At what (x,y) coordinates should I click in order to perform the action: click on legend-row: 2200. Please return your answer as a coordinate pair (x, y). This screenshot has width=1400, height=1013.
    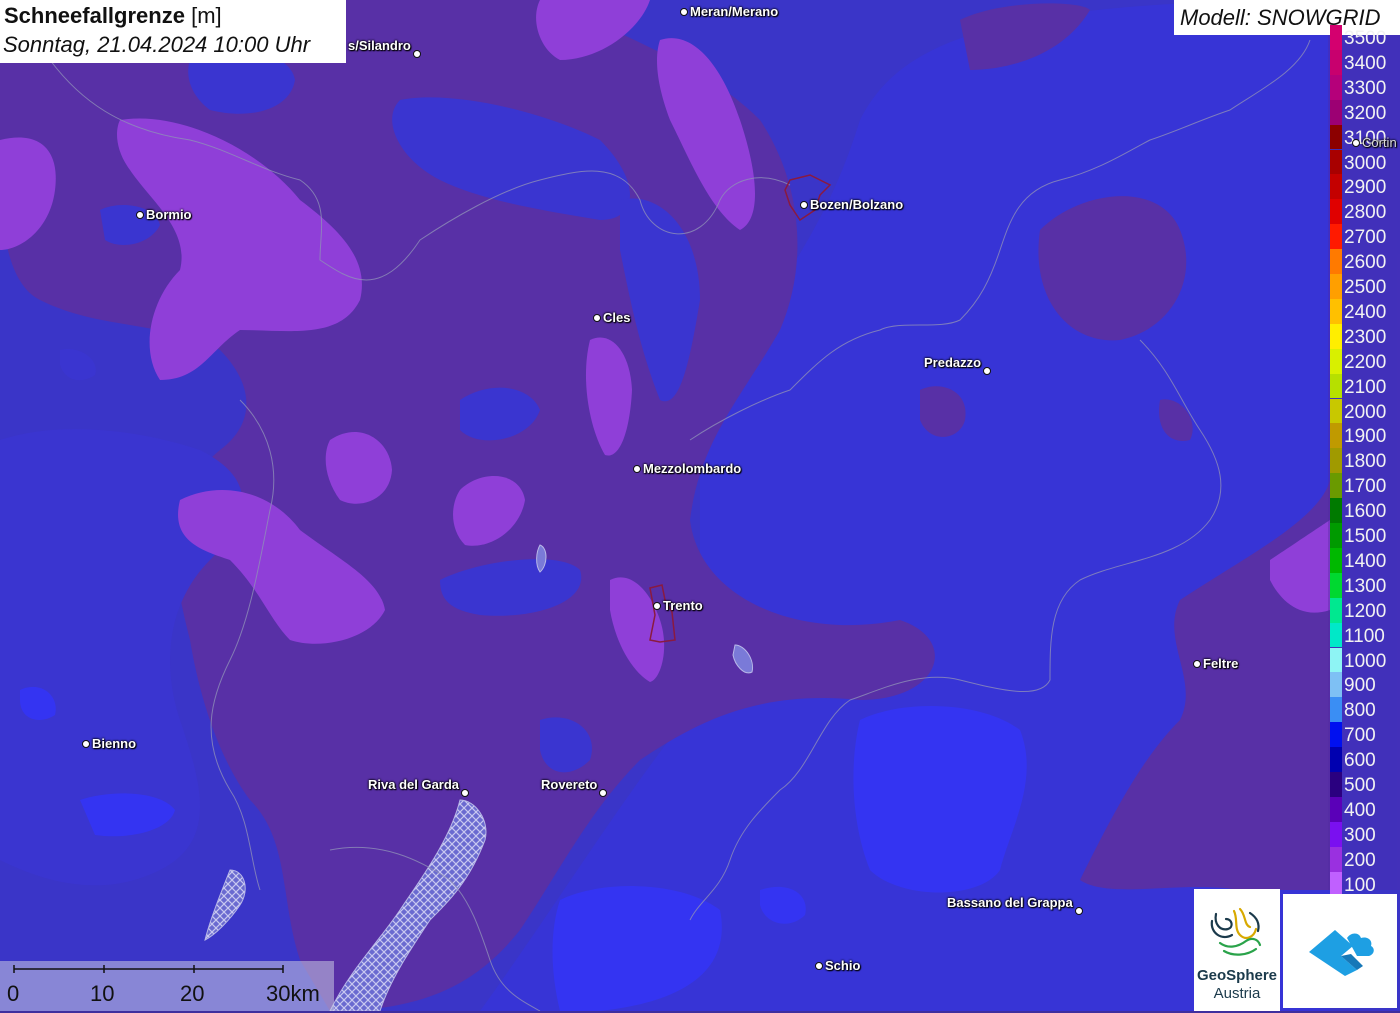
    Looking at the image, I should click on (1364, 361).